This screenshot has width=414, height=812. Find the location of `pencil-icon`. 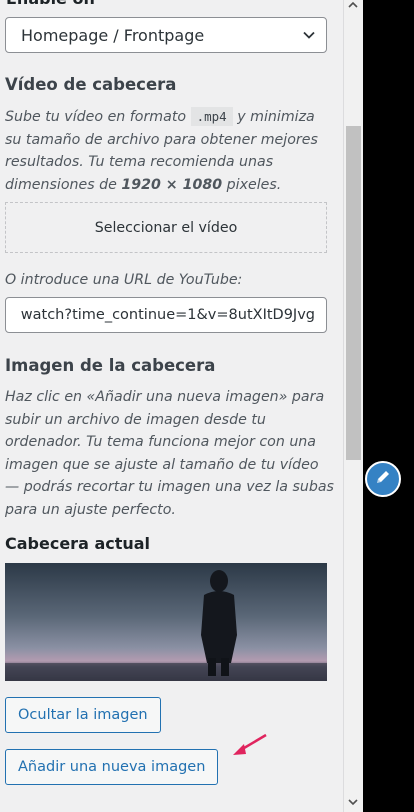

pencil-icon is located at coordinates (383, 479).